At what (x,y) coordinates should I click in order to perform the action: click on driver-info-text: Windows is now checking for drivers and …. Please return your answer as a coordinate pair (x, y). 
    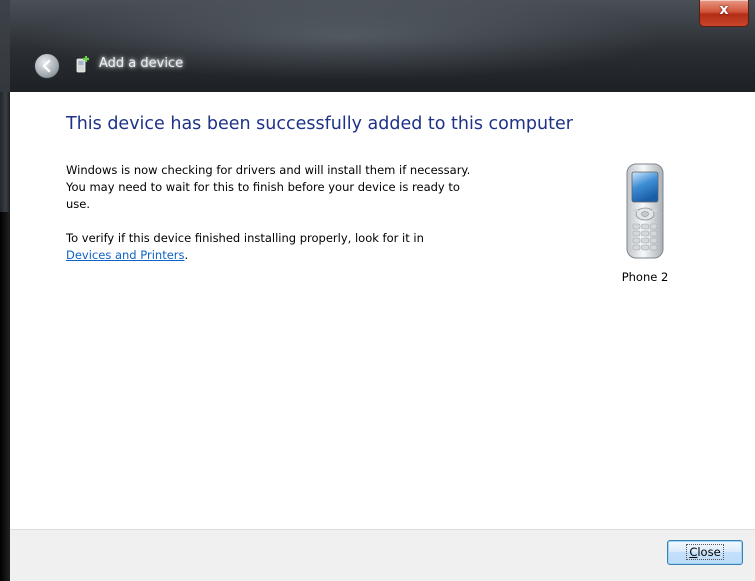
    Looking at the image, I should click on (268, 187).